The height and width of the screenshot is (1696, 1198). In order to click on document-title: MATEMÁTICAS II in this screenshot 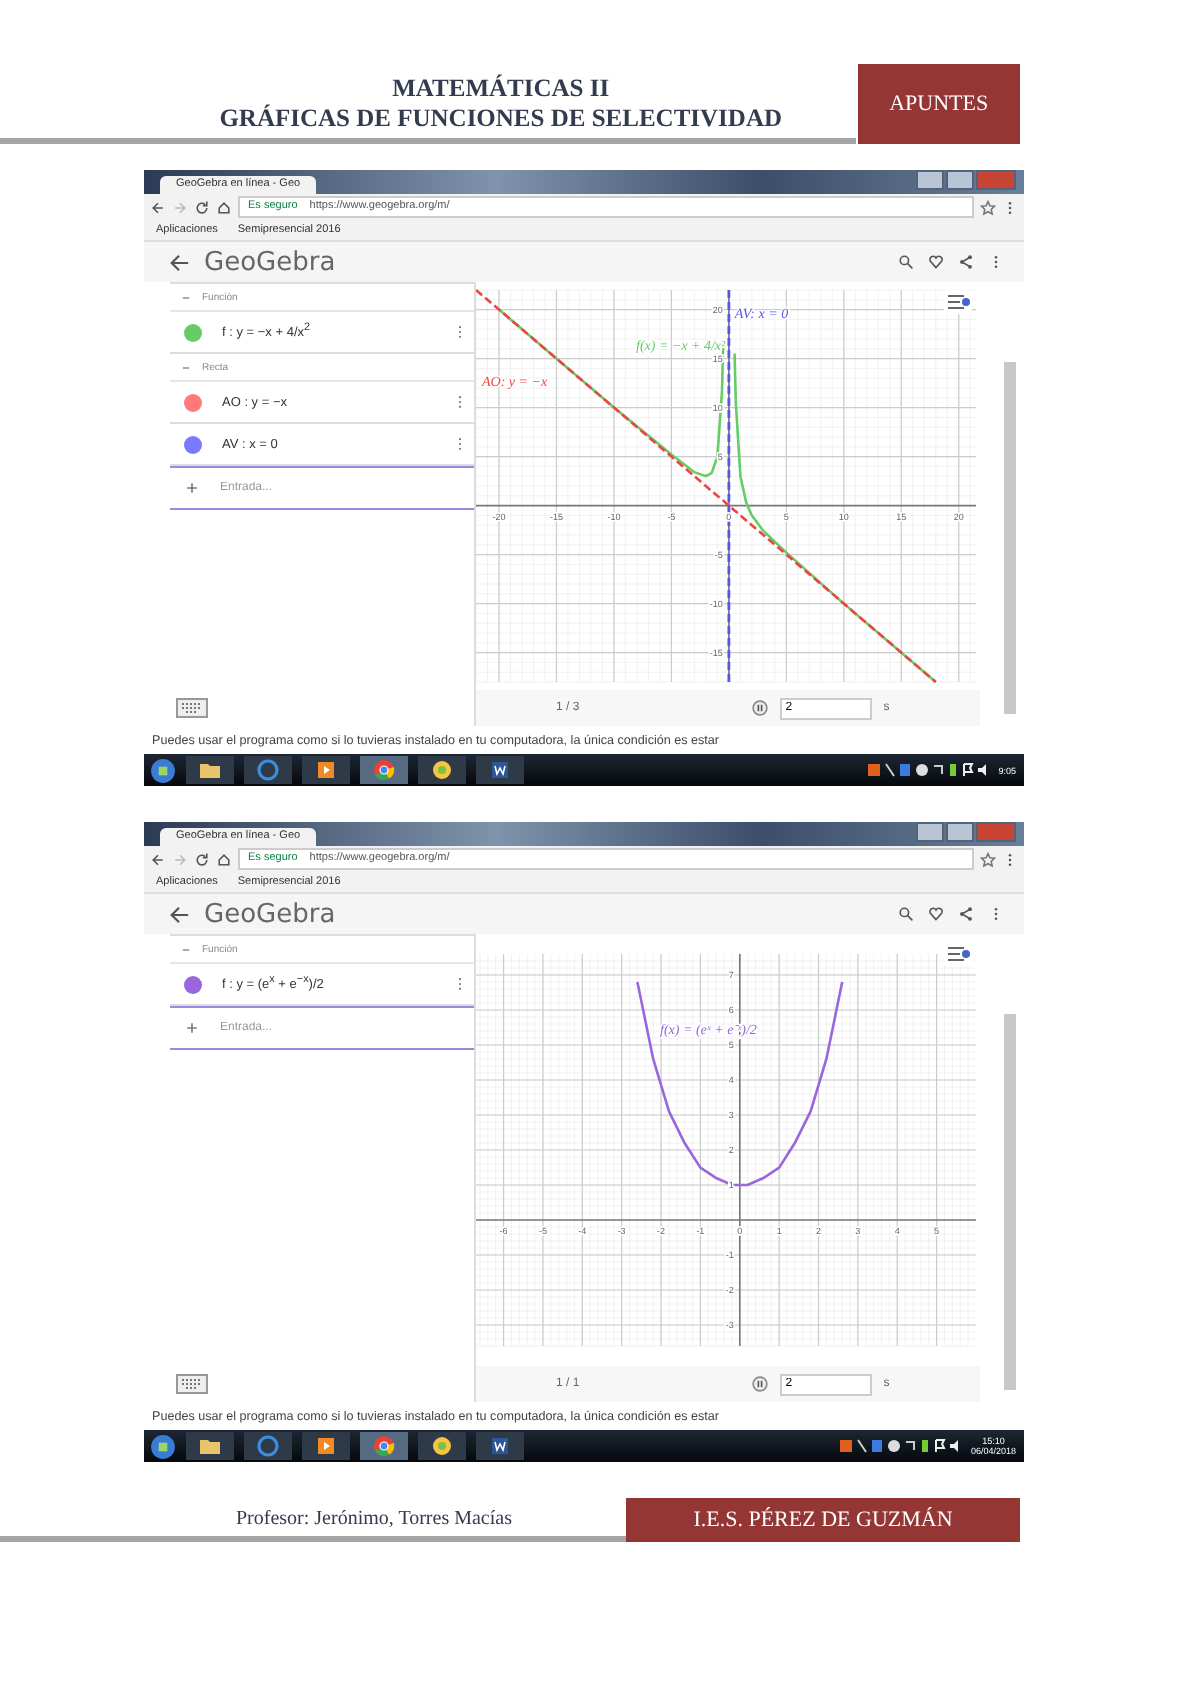, I will do `click(501, 89)`.